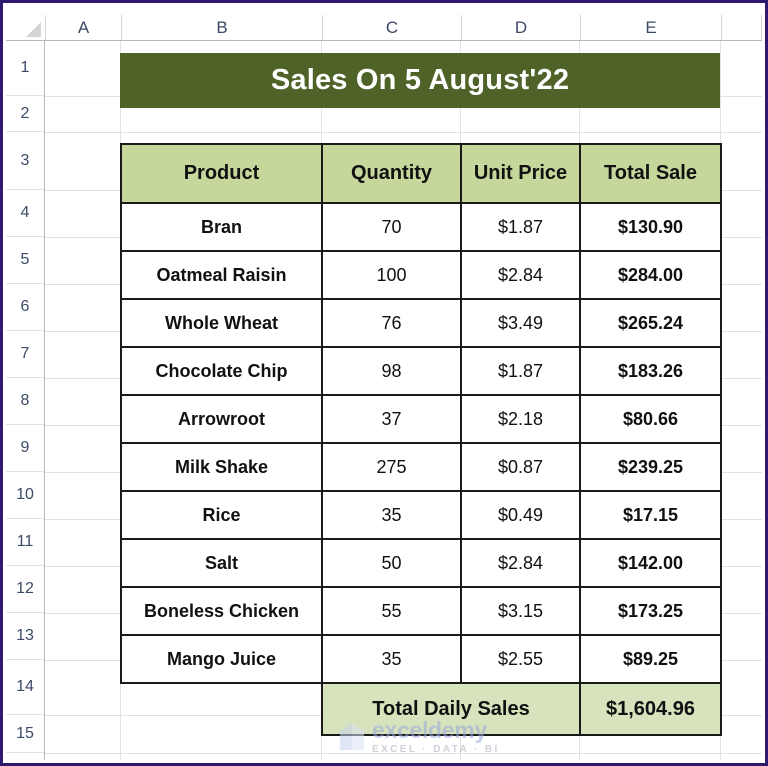 The image size is (768, 766). What do you see at coordinates (650, 611) in the screenshot?
I see `cell-total-sale: $173.25` at bounding box center [650, 611].